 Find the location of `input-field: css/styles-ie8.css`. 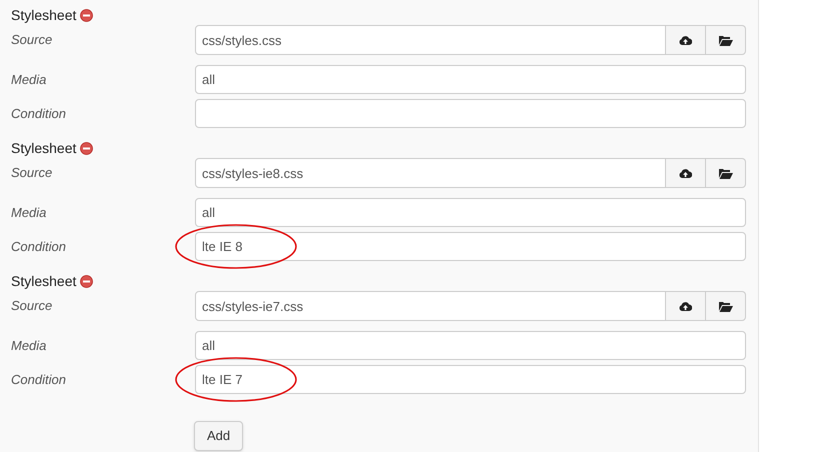

input-field: css/styles-ie8.css is located at coordinates (430, 173).